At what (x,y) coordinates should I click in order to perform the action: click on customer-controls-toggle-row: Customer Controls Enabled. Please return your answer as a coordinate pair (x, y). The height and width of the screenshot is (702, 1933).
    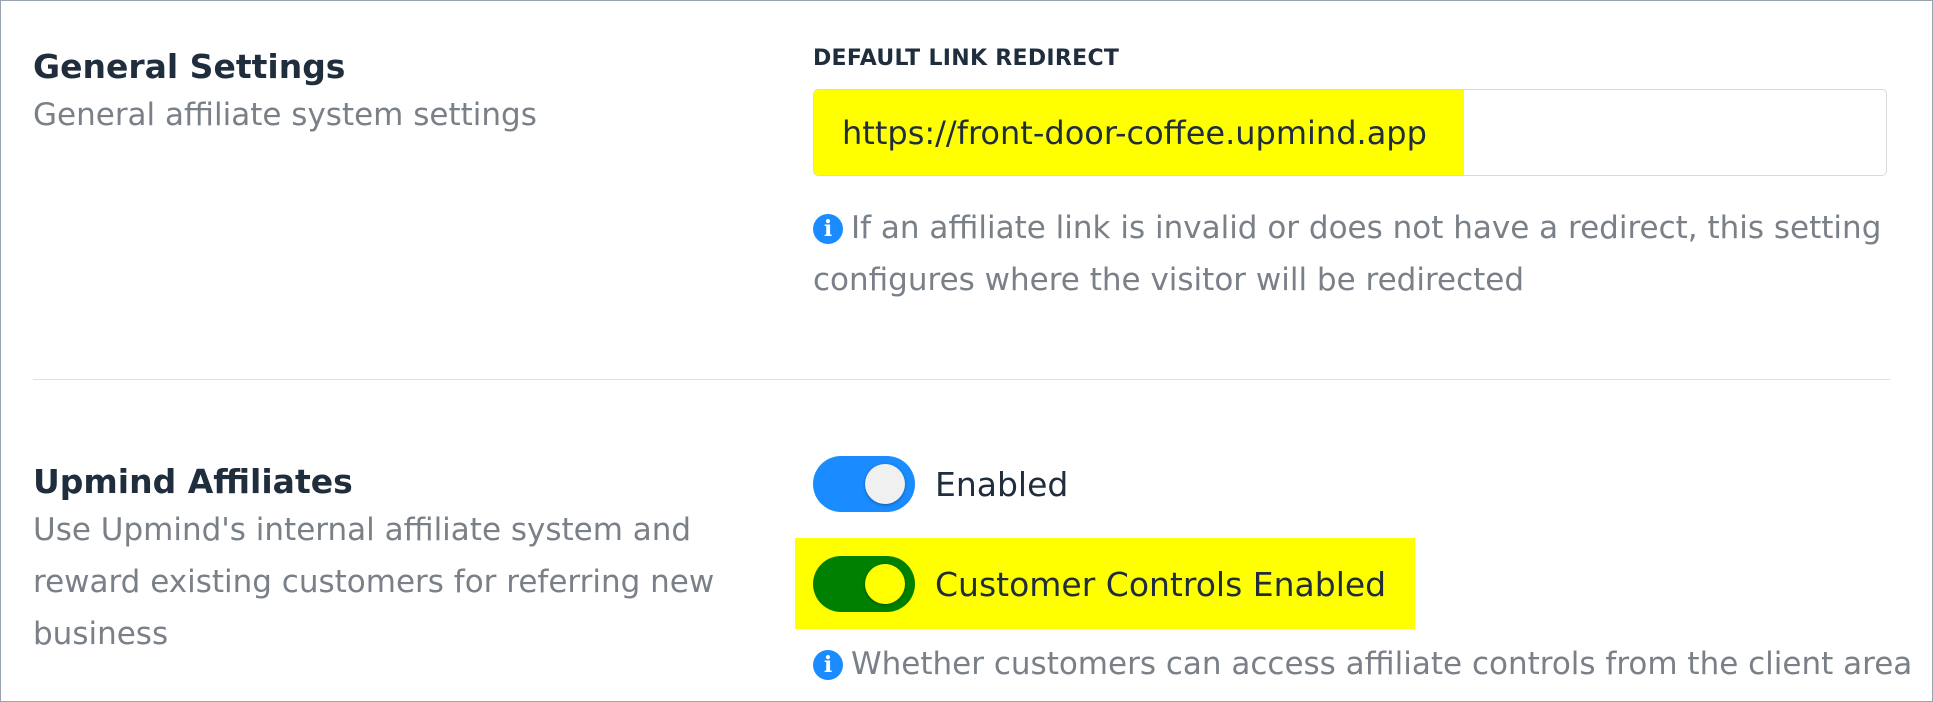
    Looking at the image, I should click on (1099, 584).